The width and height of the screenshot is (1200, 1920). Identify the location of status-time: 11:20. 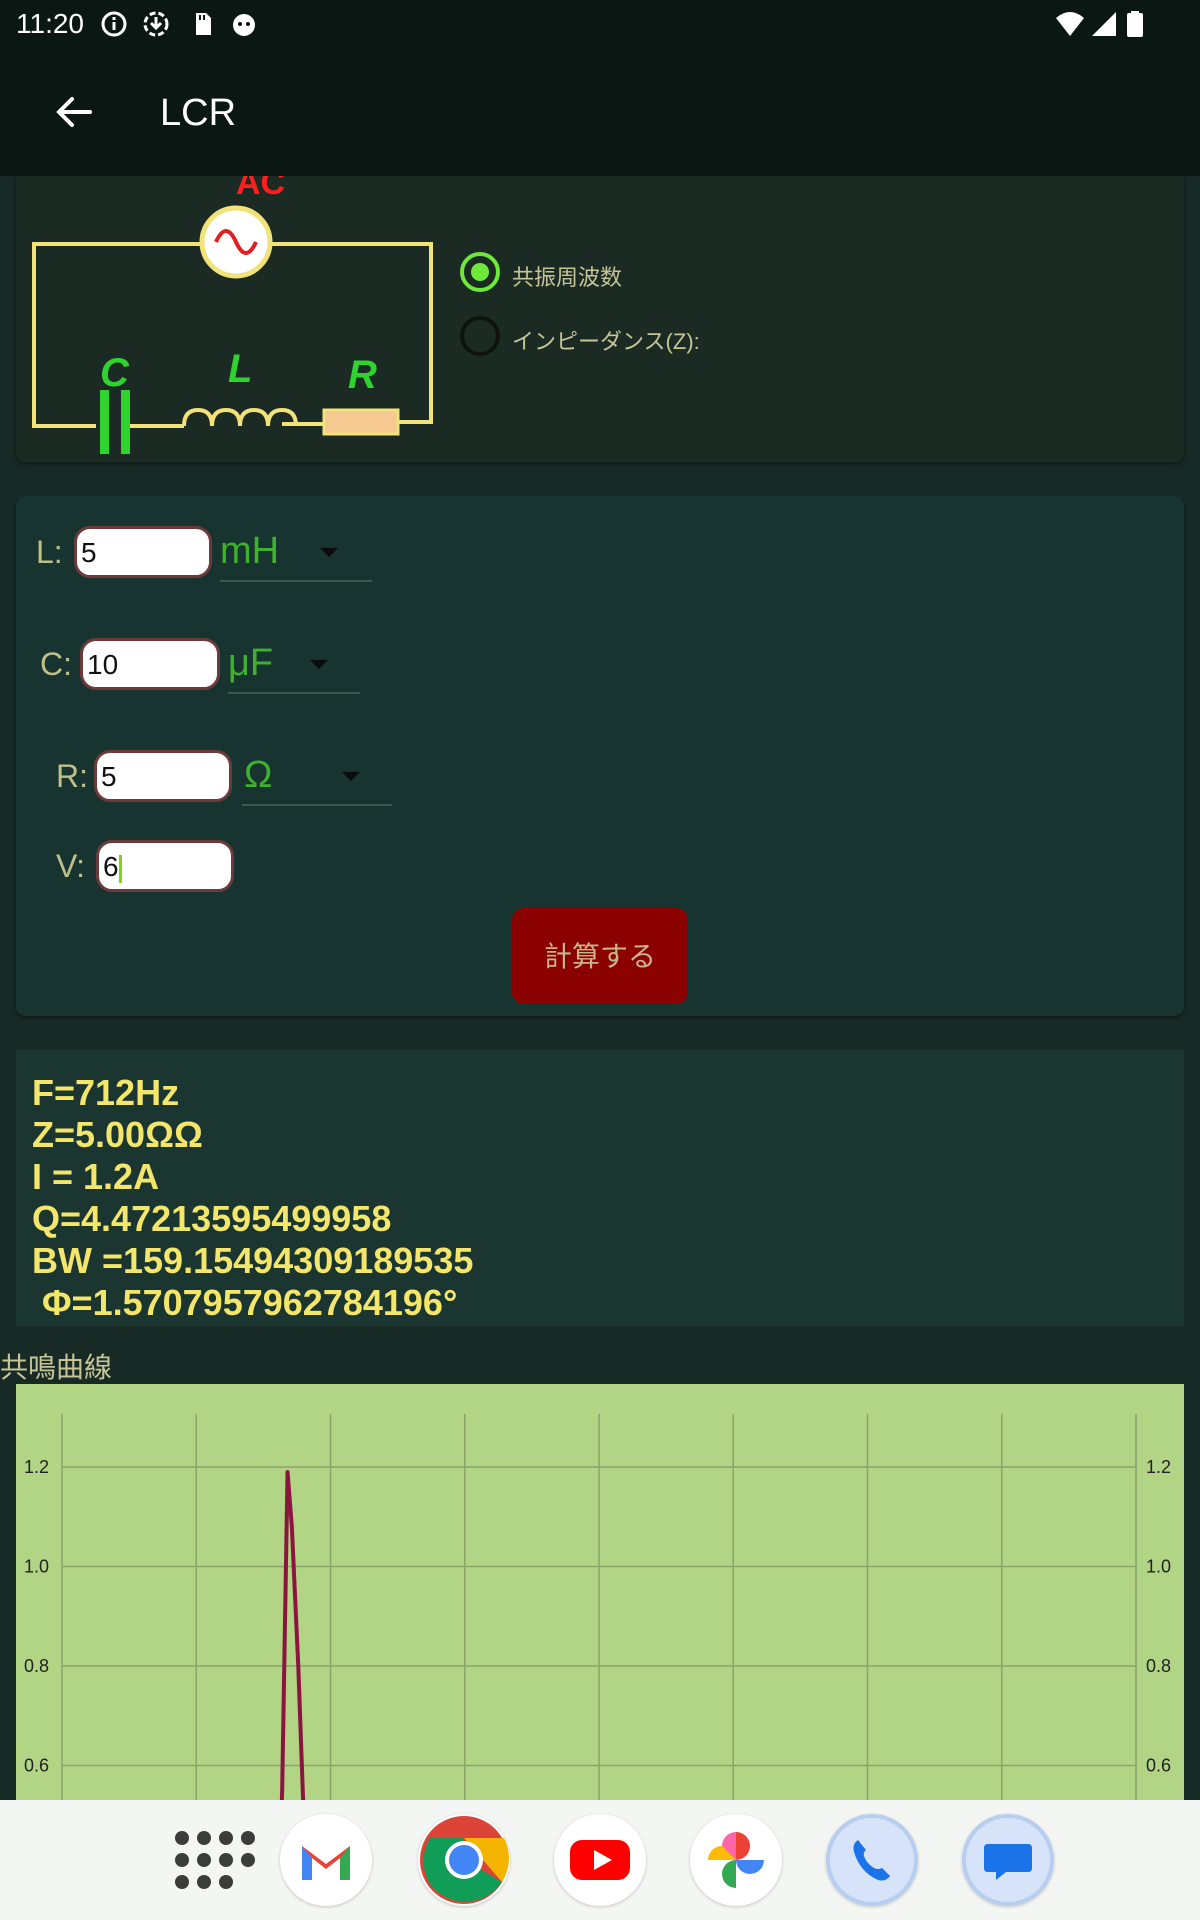
(50, 23).